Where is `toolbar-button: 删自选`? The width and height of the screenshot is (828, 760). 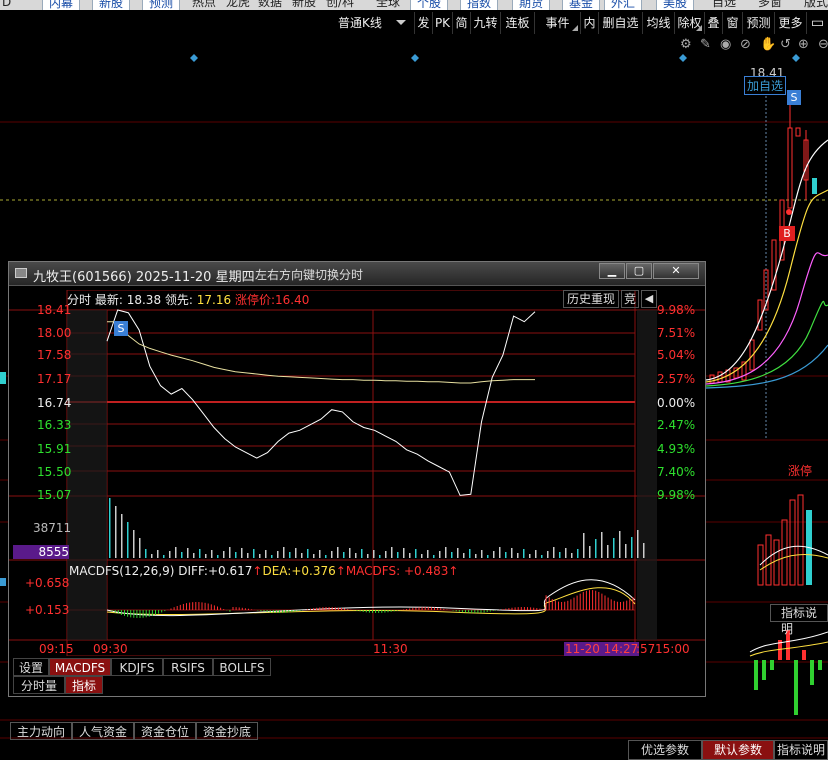
toolbar-button: 删自选 is located at coordinates (620, 23).